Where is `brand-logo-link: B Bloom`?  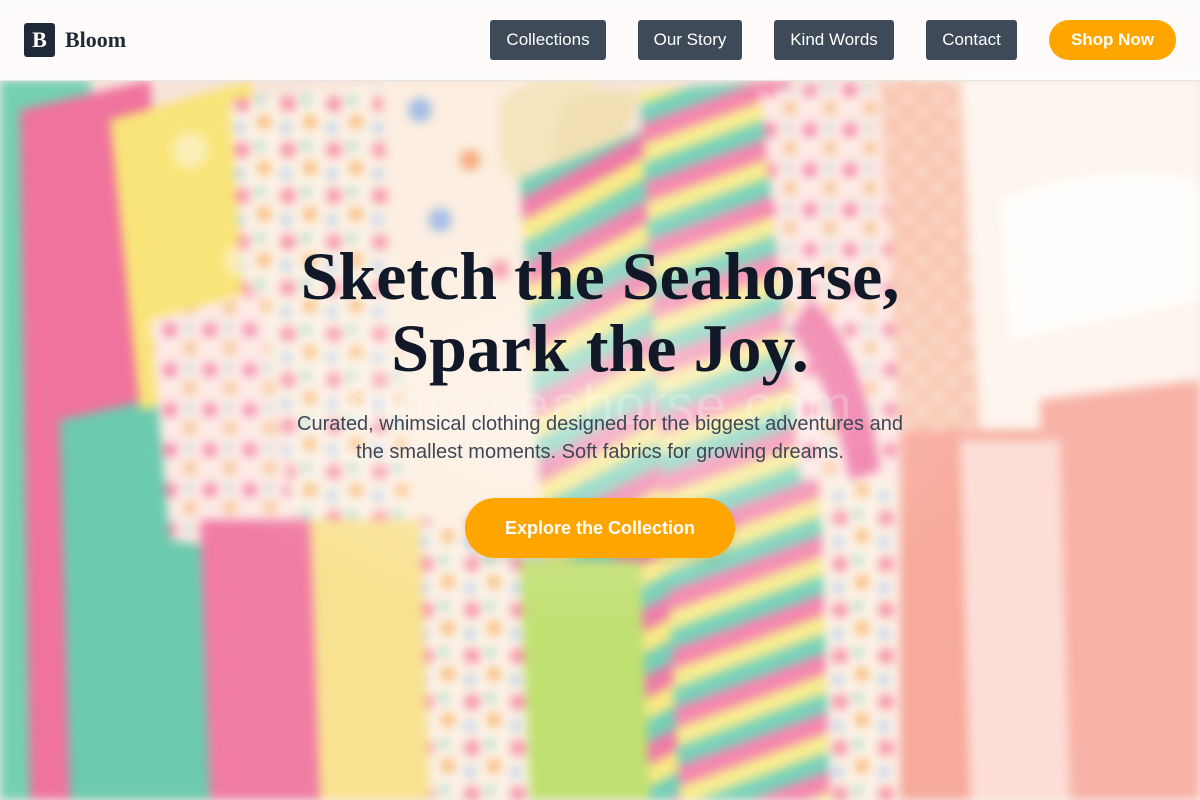 brand-logo-link: B Bloom is located at coordinates (75, 40).